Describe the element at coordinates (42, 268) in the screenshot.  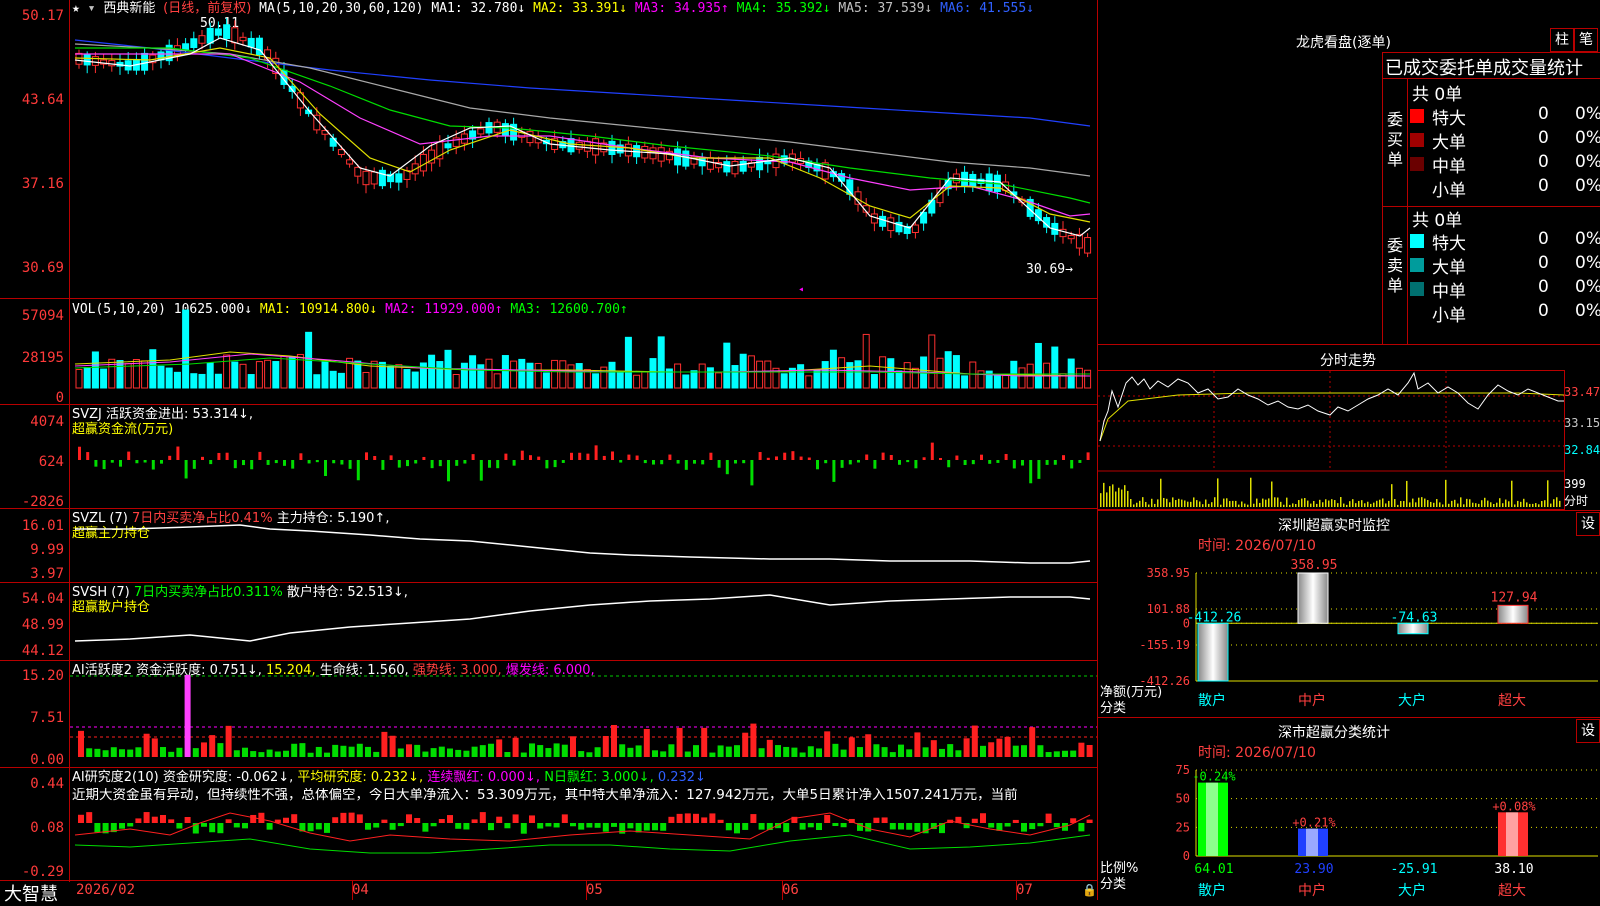
I see `price-axis-label: 30.69` at that location.